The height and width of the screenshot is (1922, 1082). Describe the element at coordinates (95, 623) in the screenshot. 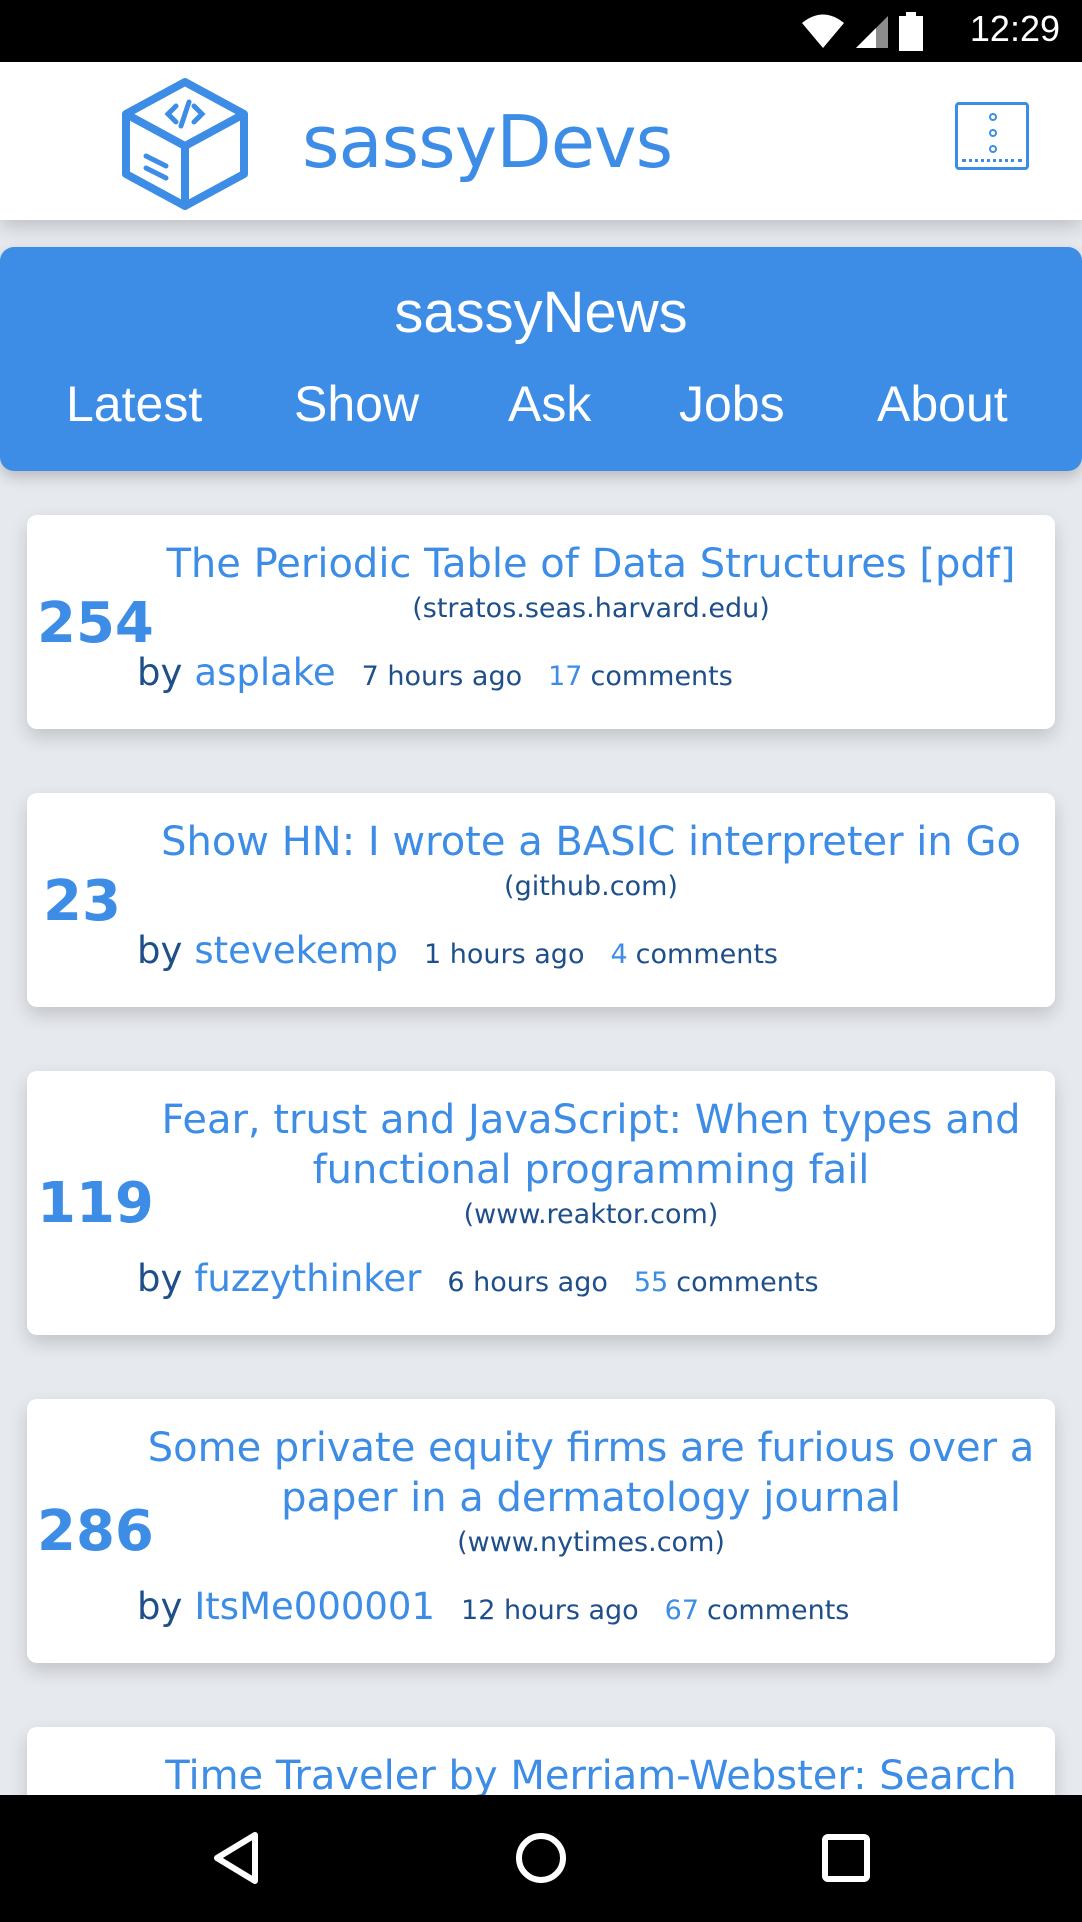

I see `story-score: 254` at that location.